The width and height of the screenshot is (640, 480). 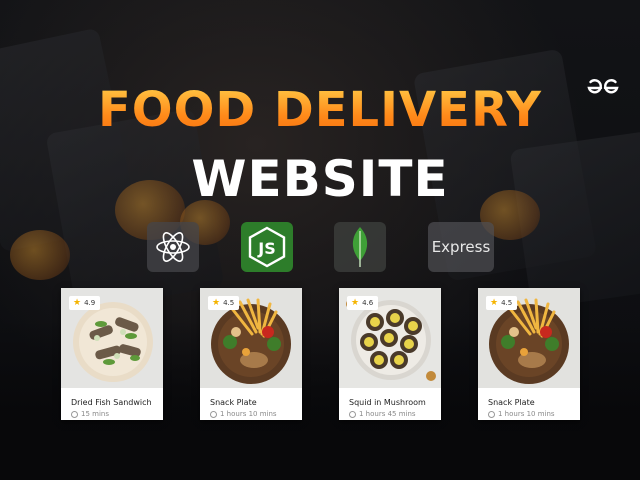 I want to click on delivery-time: 15 mins, so click(x=90, y=414).